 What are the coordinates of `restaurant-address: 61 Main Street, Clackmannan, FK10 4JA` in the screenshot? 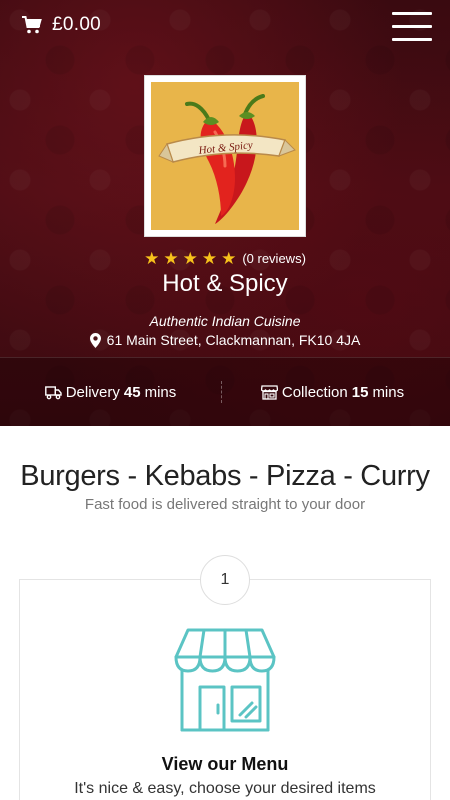 It's located at (225, 340).